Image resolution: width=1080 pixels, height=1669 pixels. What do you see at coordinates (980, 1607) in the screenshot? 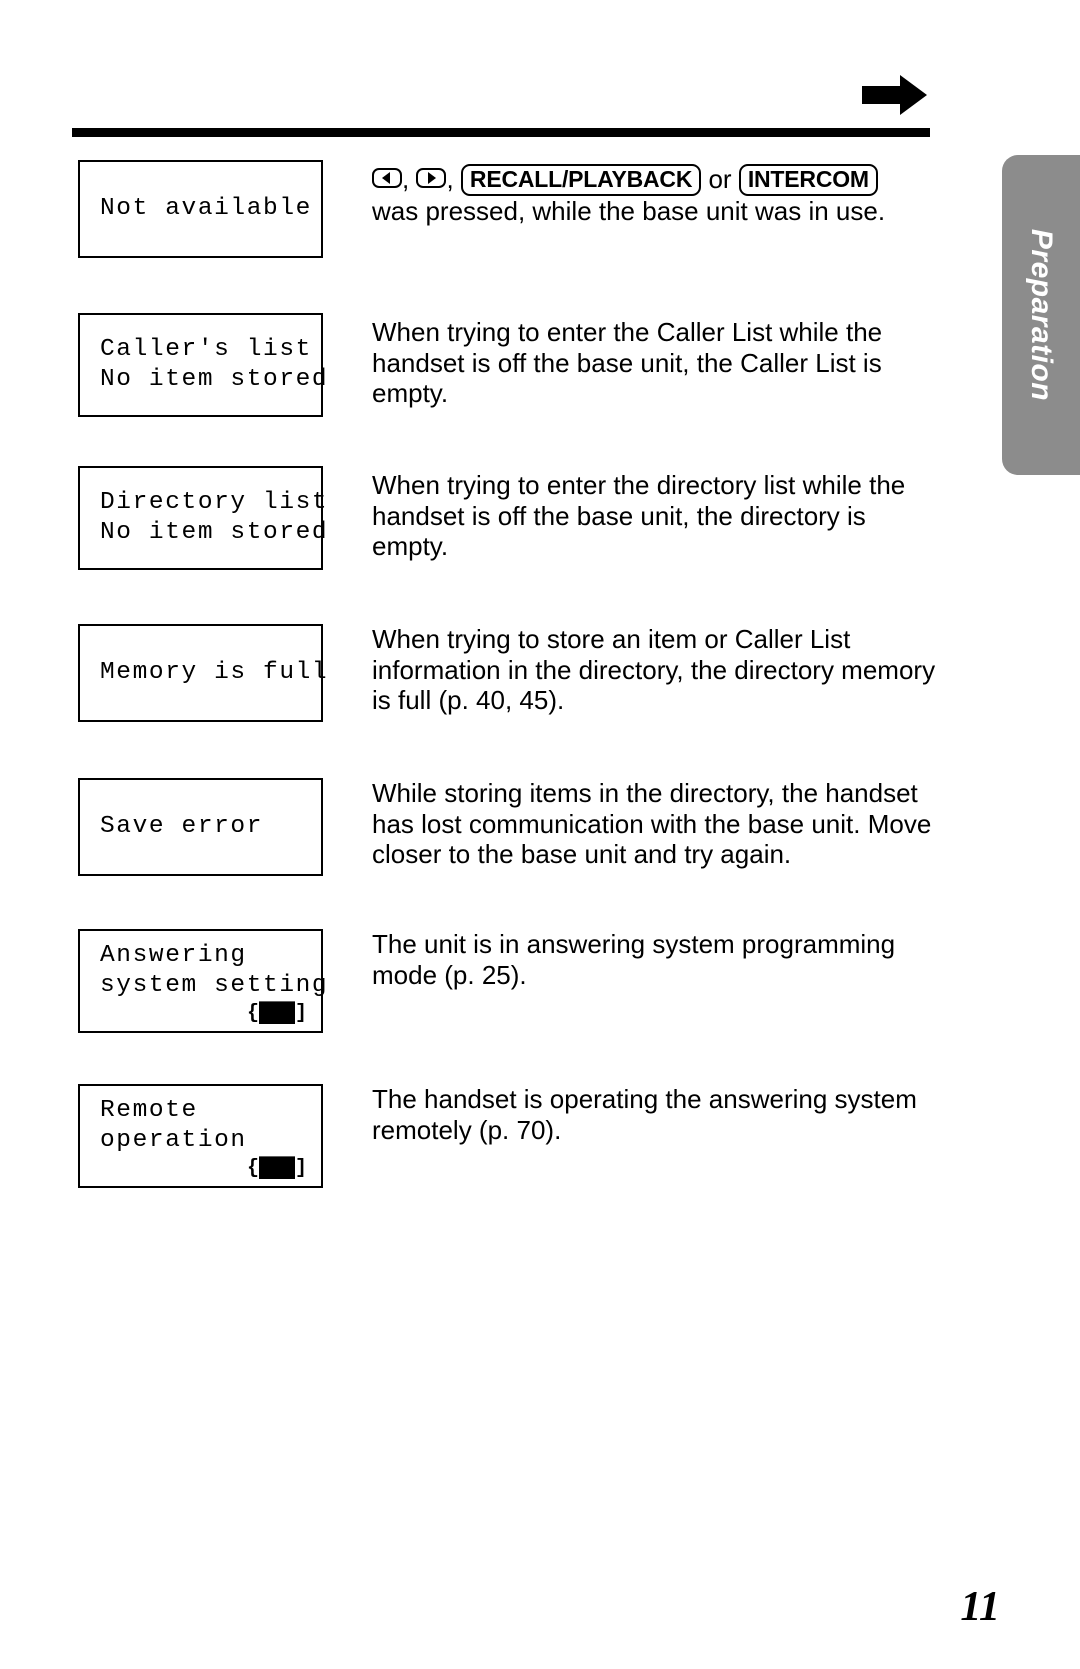
I see `page-number: 11` at bounding box center [980, 1607].